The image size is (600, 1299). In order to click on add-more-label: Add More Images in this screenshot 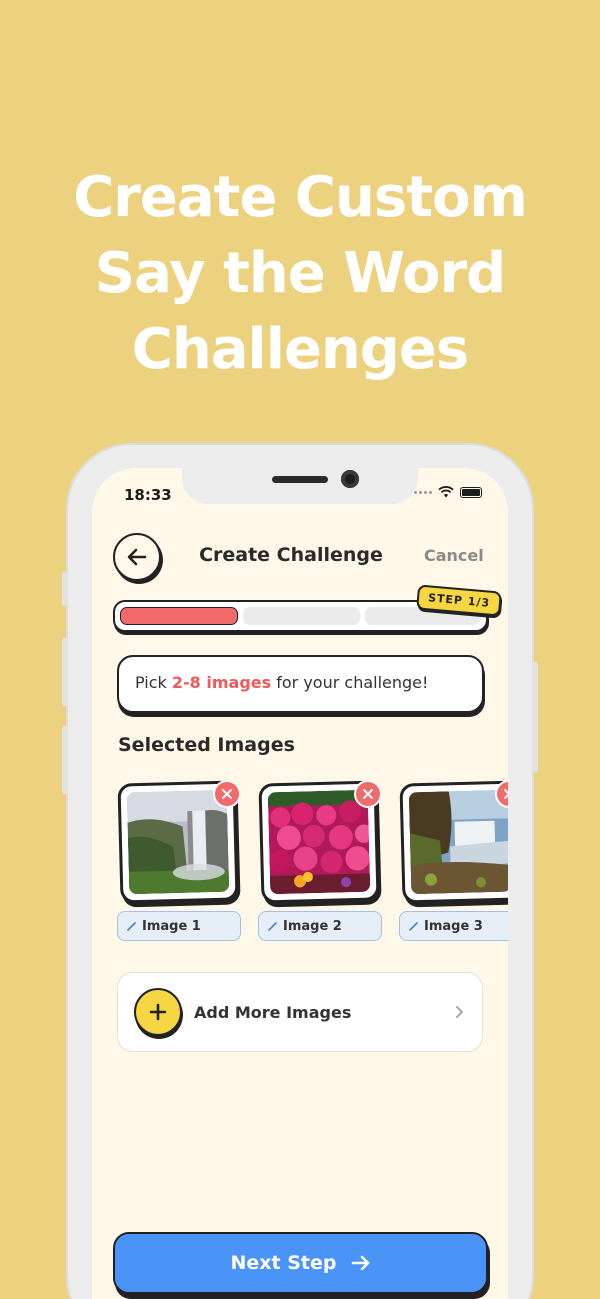, I will do `click(273, 1012)`.